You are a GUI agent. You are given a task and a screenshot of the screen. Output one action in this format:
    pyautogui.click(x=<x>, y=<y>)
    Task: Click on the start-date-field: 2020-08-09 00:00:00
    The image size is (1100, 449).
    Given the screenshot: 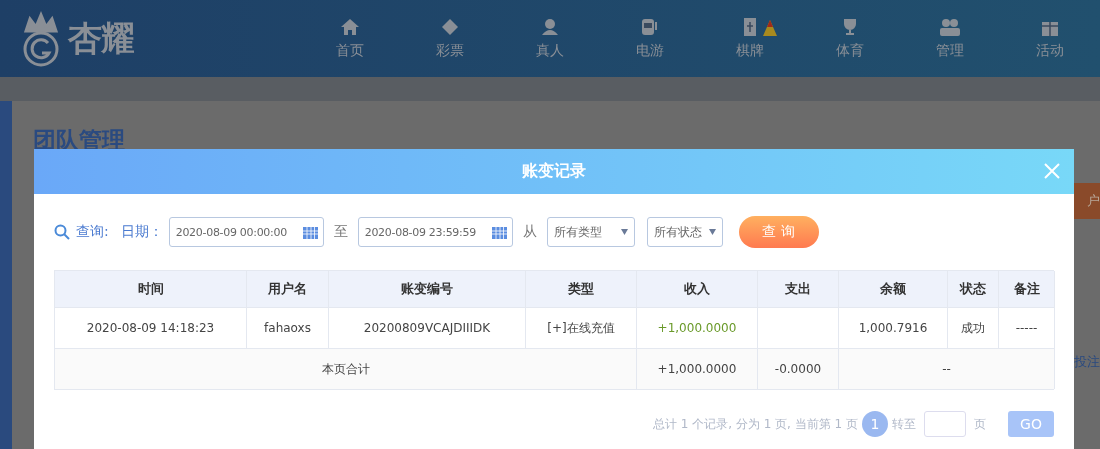 What is the action you would take?
    pyautogui.click(x=246, y=232)
    